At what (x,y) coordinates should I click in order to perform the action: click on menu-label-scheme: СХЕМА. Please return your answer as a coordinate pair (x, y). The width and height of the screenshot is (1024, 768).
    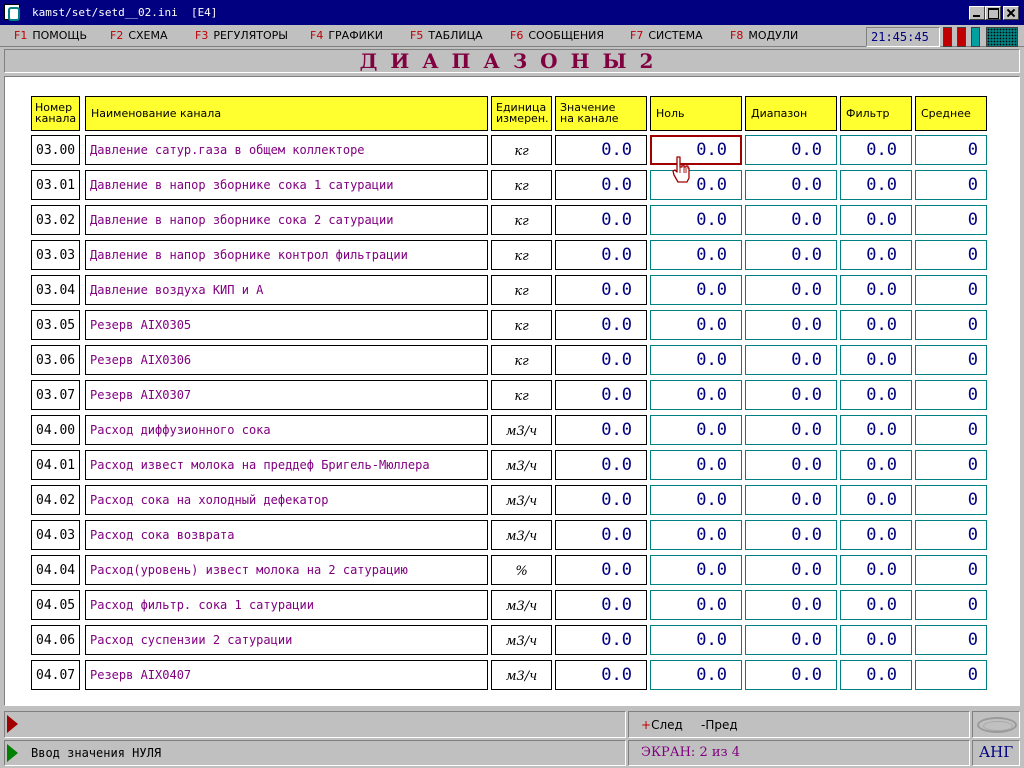
    Looking at the image, I should click on (148, 35).